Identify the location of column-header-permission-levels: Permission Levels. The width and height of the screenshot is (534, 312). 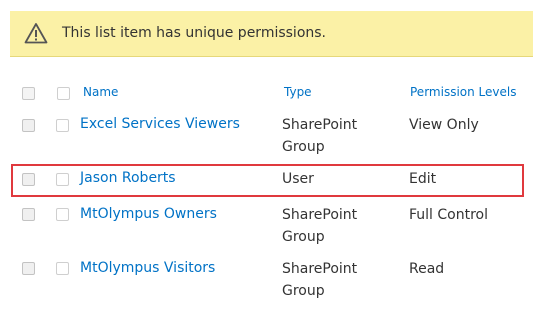
(463, 92).